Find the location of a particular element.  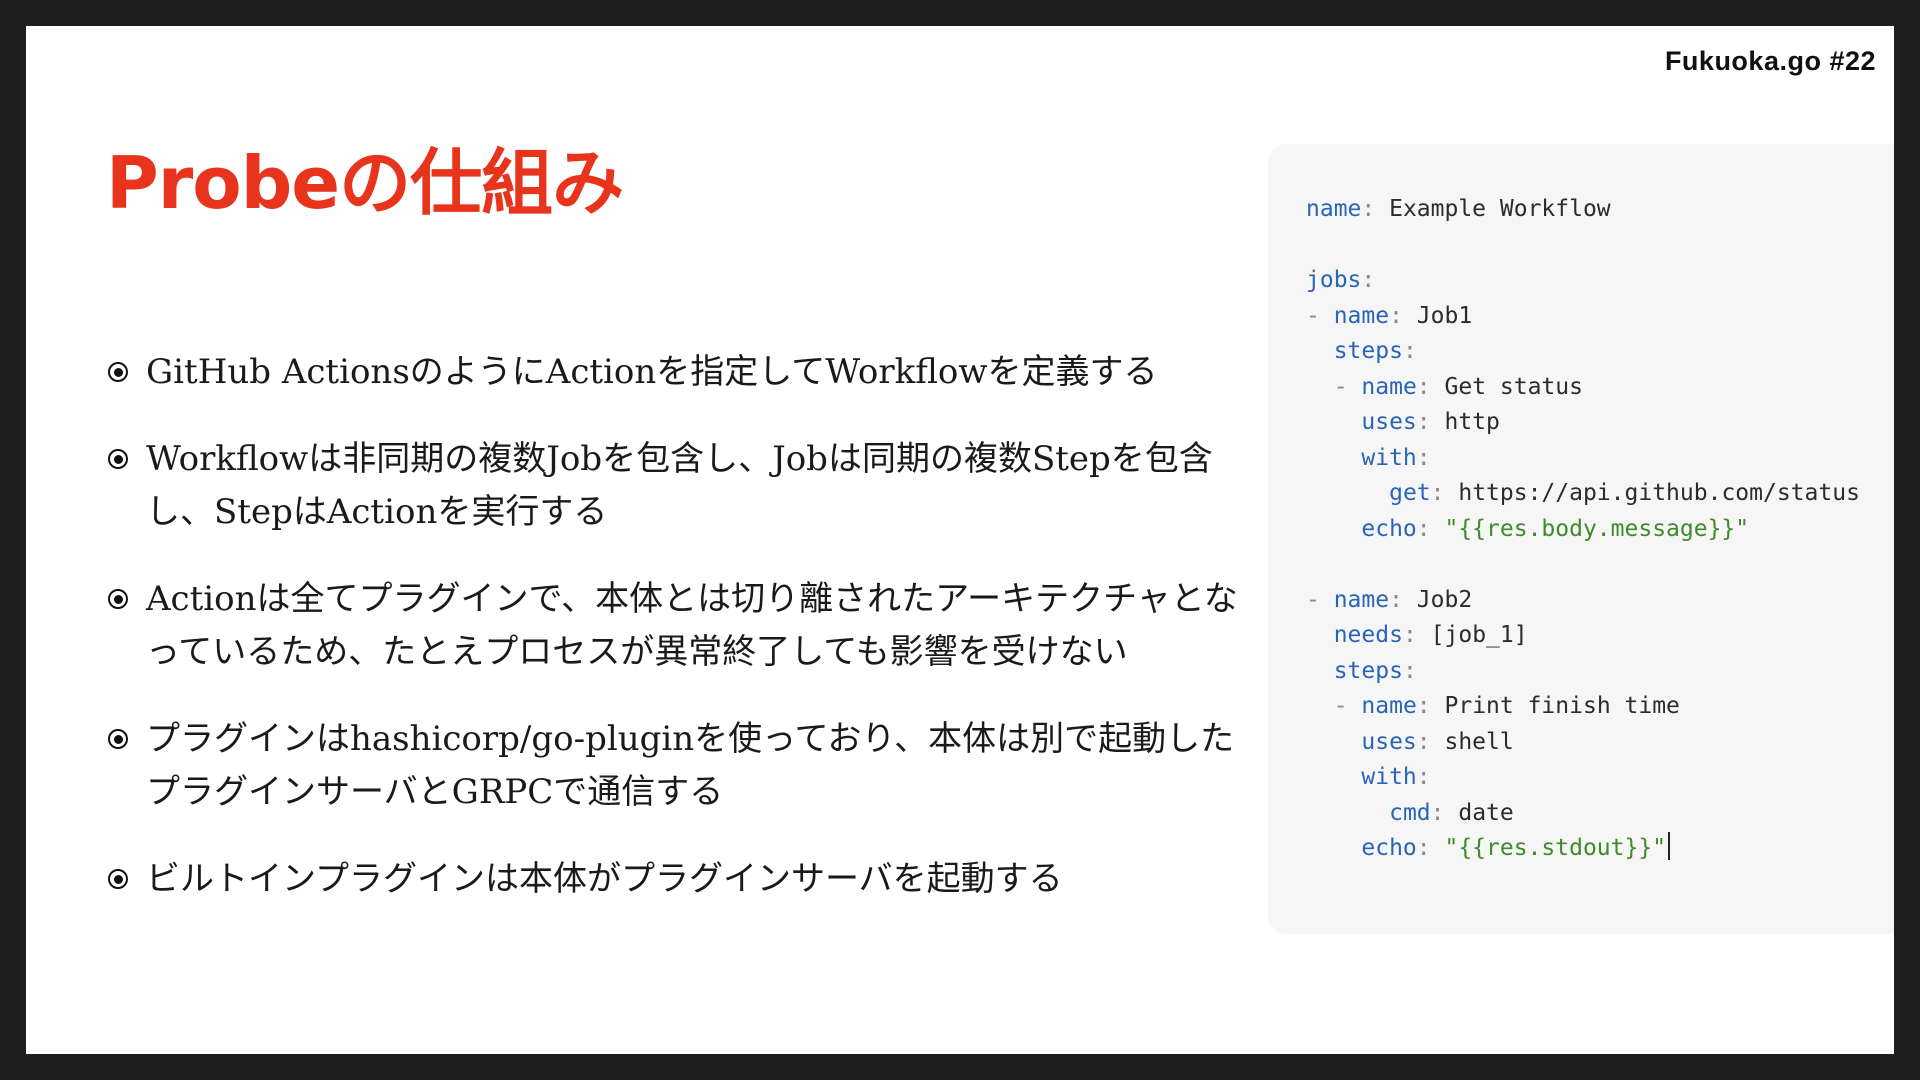

code-line: cmd: date is located at coordinates (1451, 812).